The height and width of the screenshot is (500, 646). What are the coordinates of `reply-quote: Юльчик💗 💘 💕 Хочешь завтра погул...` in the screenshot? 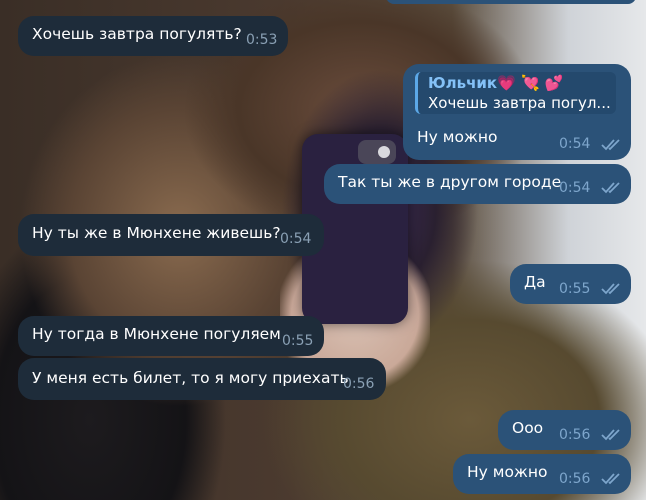 It's located at (515, 93).